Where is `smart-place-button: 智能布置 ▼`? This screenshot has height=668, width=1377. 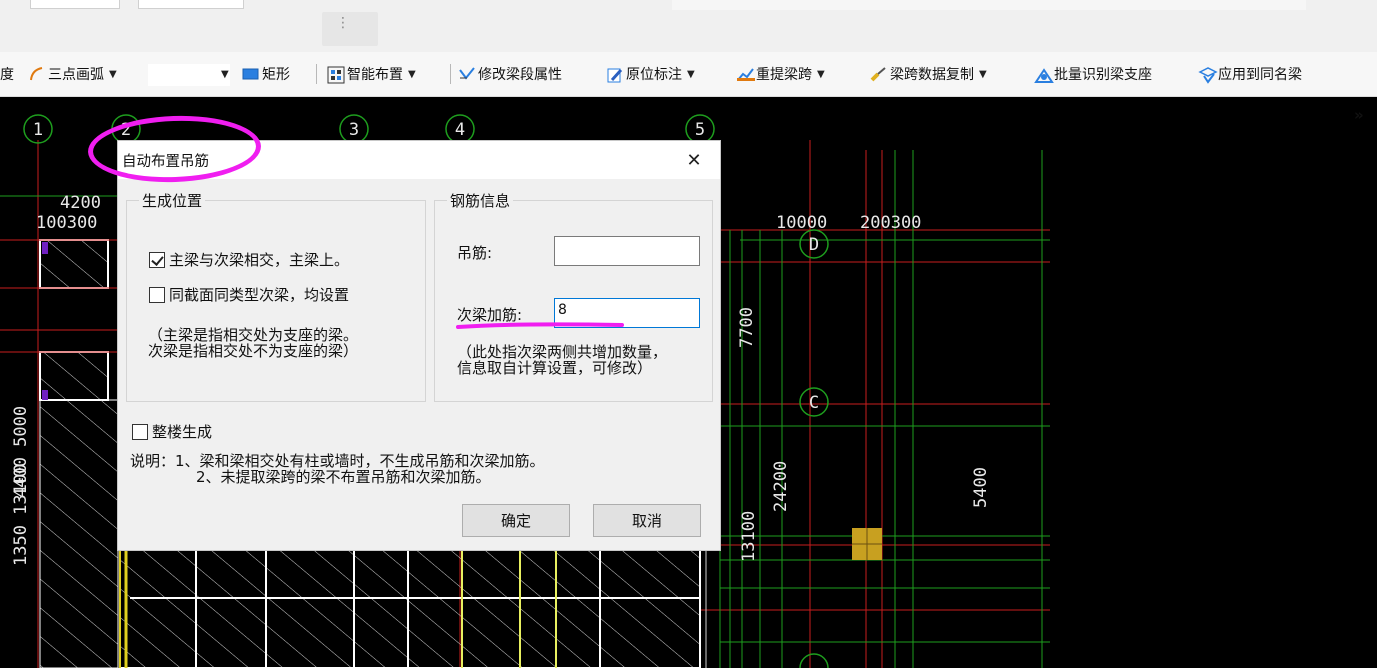 smart-place-button: 智能布置 ▼ is located at coordinates (371, 74).